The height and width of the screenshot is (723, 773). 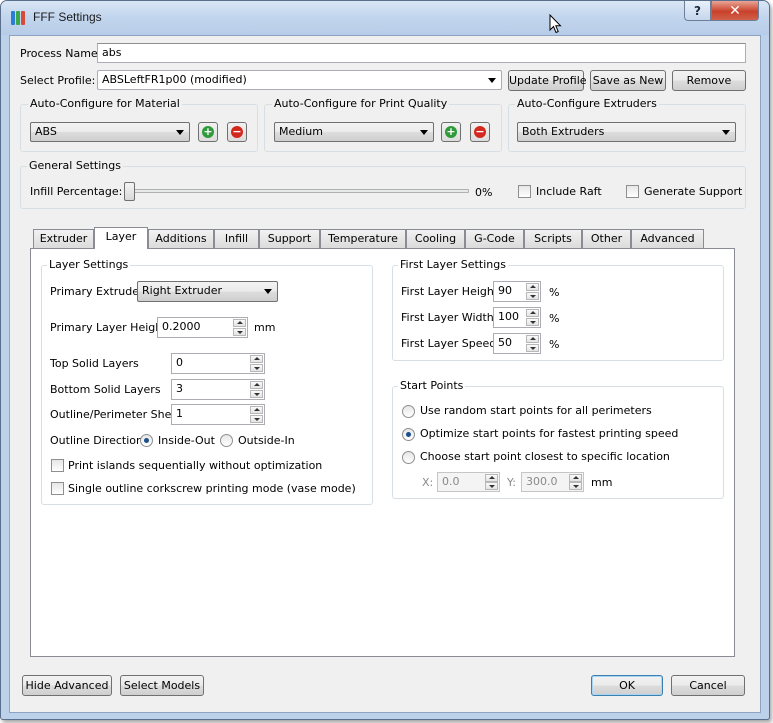 What do you see at coordinates (218, 363) in the screenshot?
I see `top-solid-layers-spin: 0` at bounding box center [218, 363].